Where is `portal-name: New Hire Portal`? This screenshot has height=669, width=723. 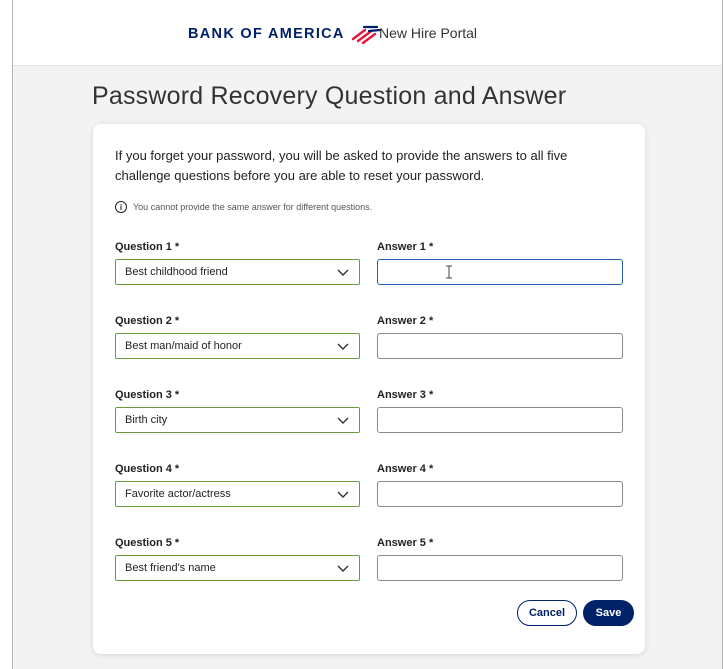 portal-name: New Hire Portal is located at coordinates (428, 33).